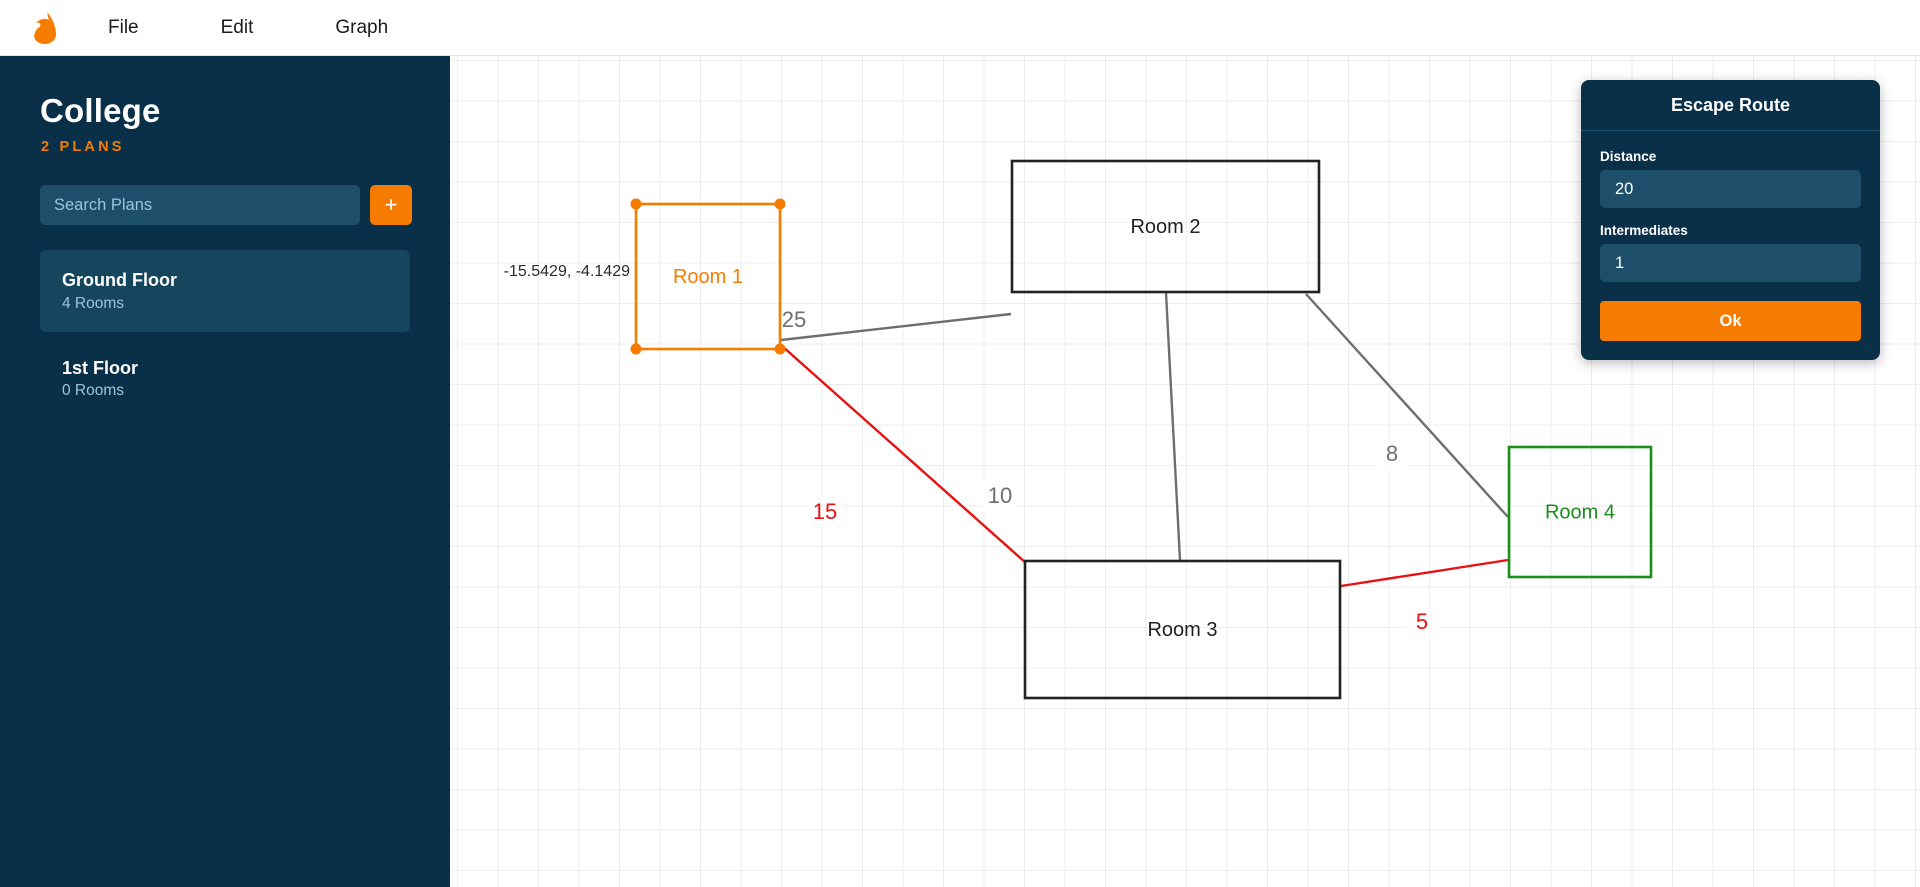 This screenshot has height=887, width=1920. What do you see at coordinates (391, 205) in the screenshot?
I see `add-plan-button: +` at bounding box center [391, 205].